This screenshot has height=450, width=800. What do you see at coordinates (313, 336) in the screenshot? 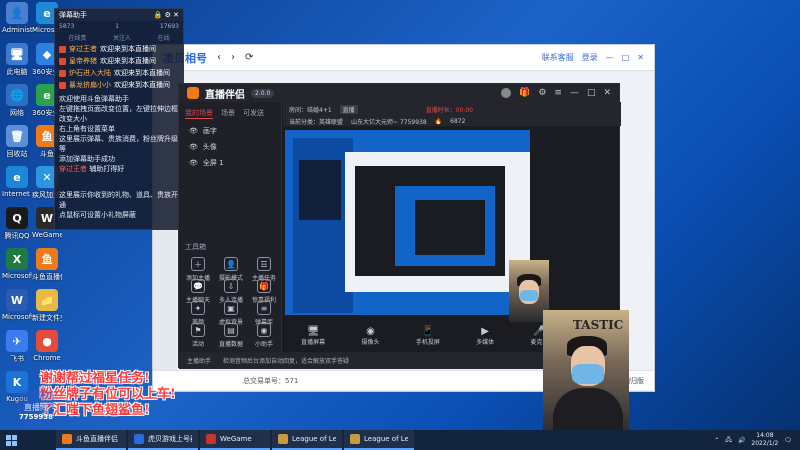
I see `screen-capture-button: 🖥 直播屏幕` at bounding box center [313, 336].